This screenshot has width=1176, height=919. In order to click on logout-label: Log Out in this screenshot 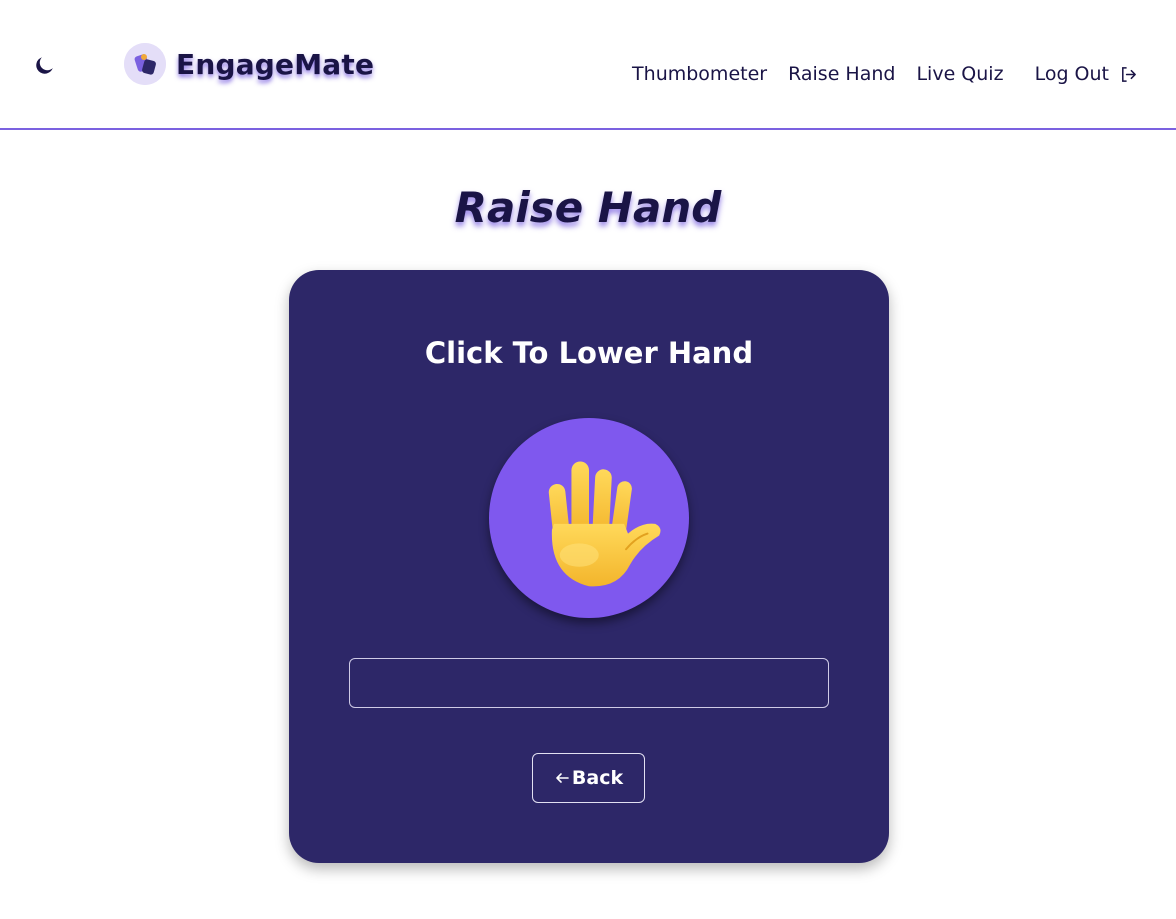, I will do `click(1071, 74)`.